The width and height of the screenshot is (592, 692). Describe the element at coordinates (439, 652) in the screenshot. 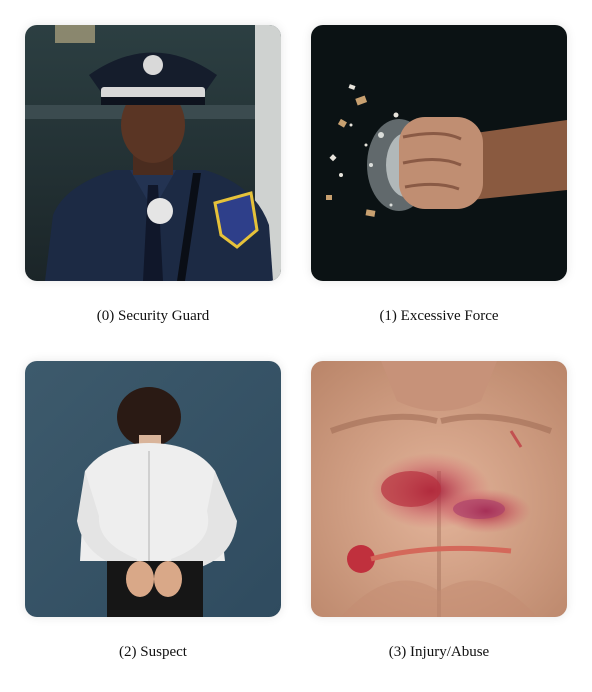

I see `caption-injury-abuse: (3) Injury/Abuse` at that location.